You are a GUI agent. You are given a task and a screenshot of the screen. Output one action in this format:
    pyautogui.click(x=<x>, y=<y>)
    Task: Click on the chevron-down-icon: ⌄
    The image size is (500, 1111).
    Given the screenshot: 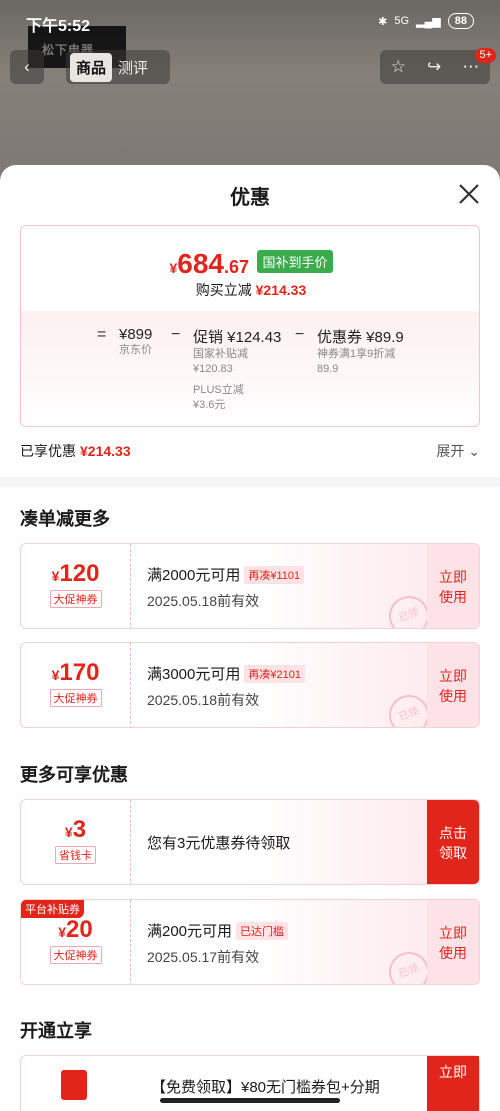 What is the action you would take?
    pyautogui.click(x=474, y=451)
    